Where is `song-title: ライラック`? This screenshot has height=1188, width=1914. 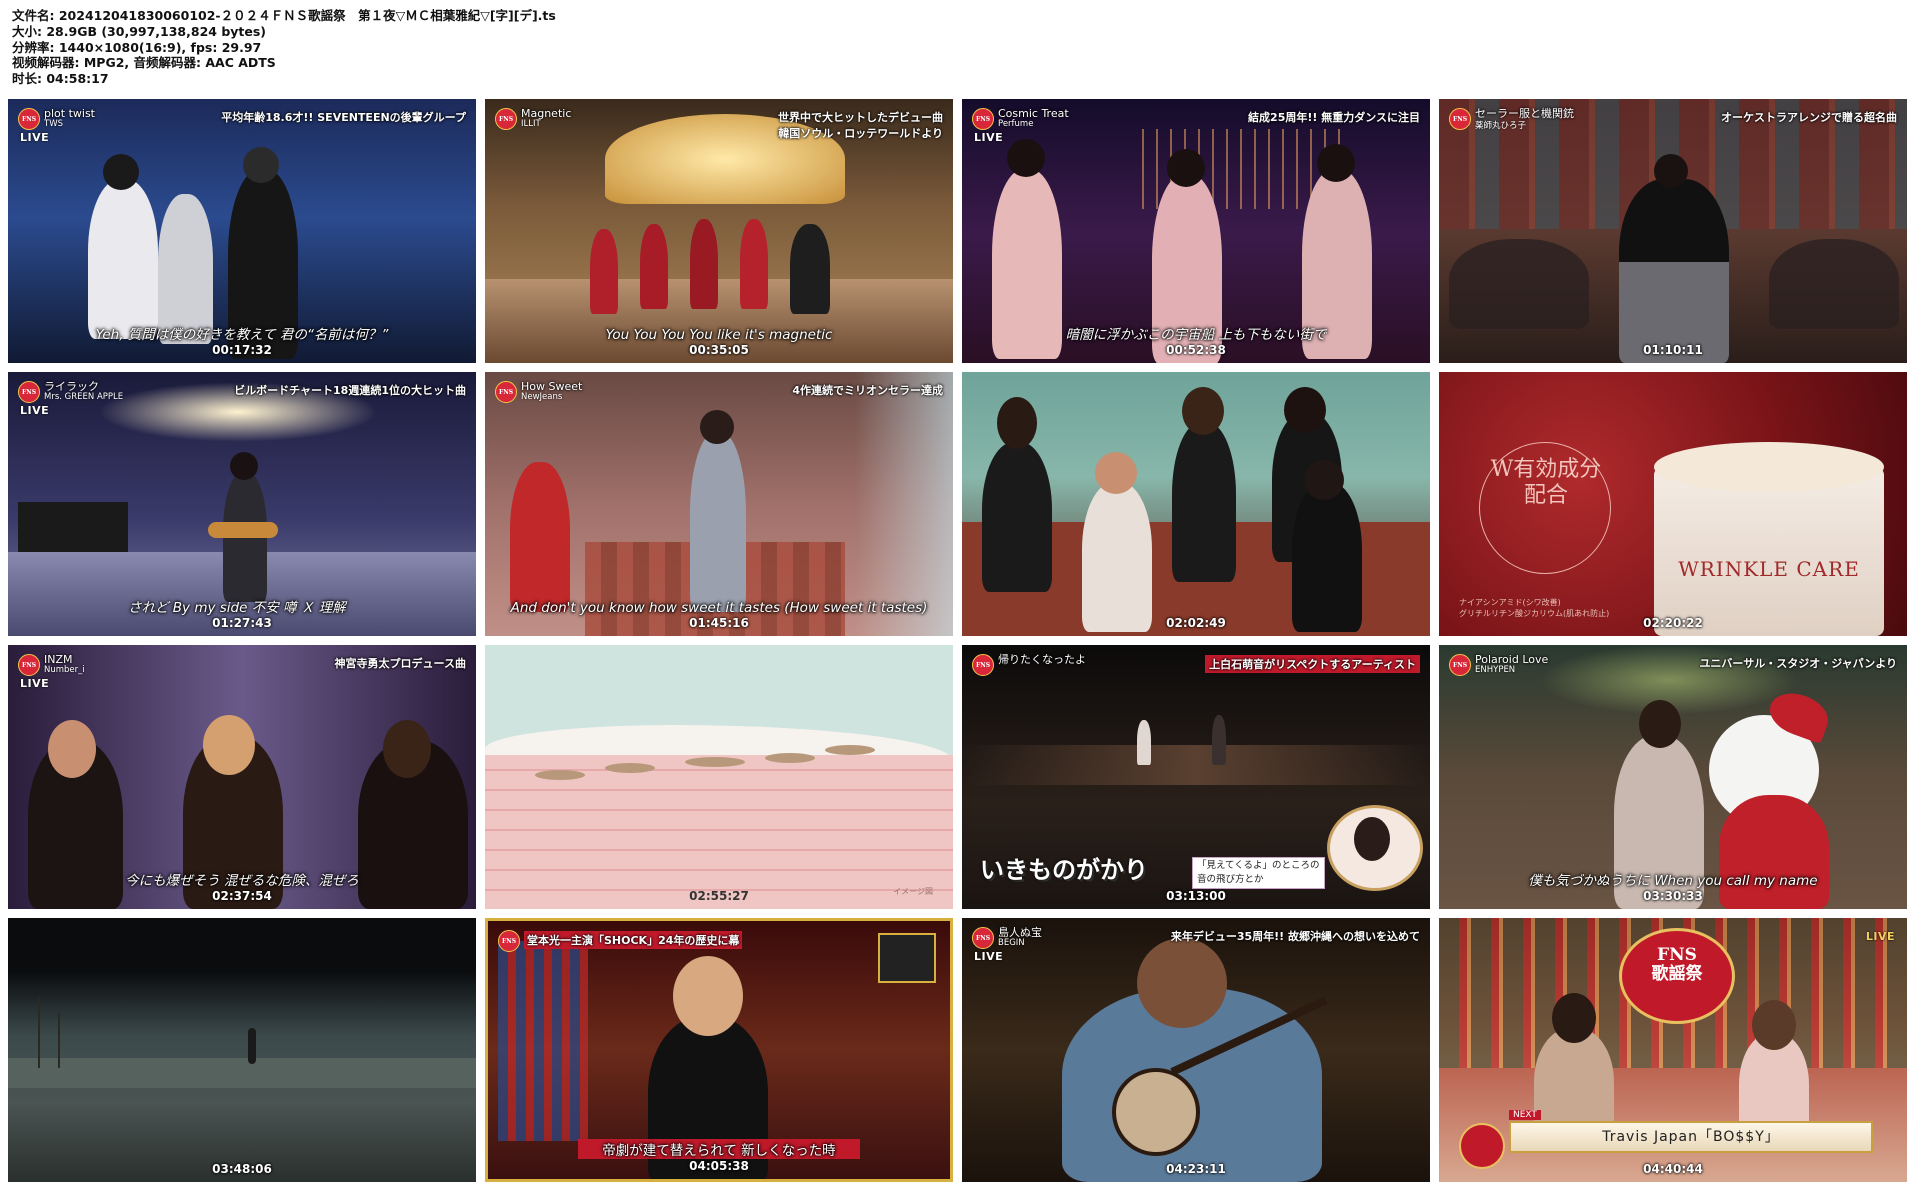 song-title: ライラック is located at coordinates (71, 386).